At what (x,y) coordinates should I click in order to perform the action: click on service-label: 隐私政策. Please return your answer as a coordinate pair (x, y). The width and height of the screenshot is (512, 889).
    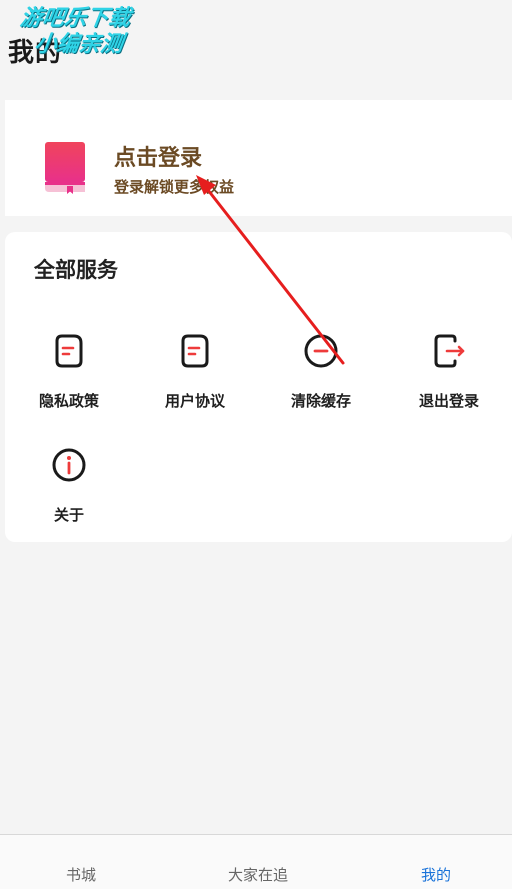
    Looking at the image, I should click on (68, 401).